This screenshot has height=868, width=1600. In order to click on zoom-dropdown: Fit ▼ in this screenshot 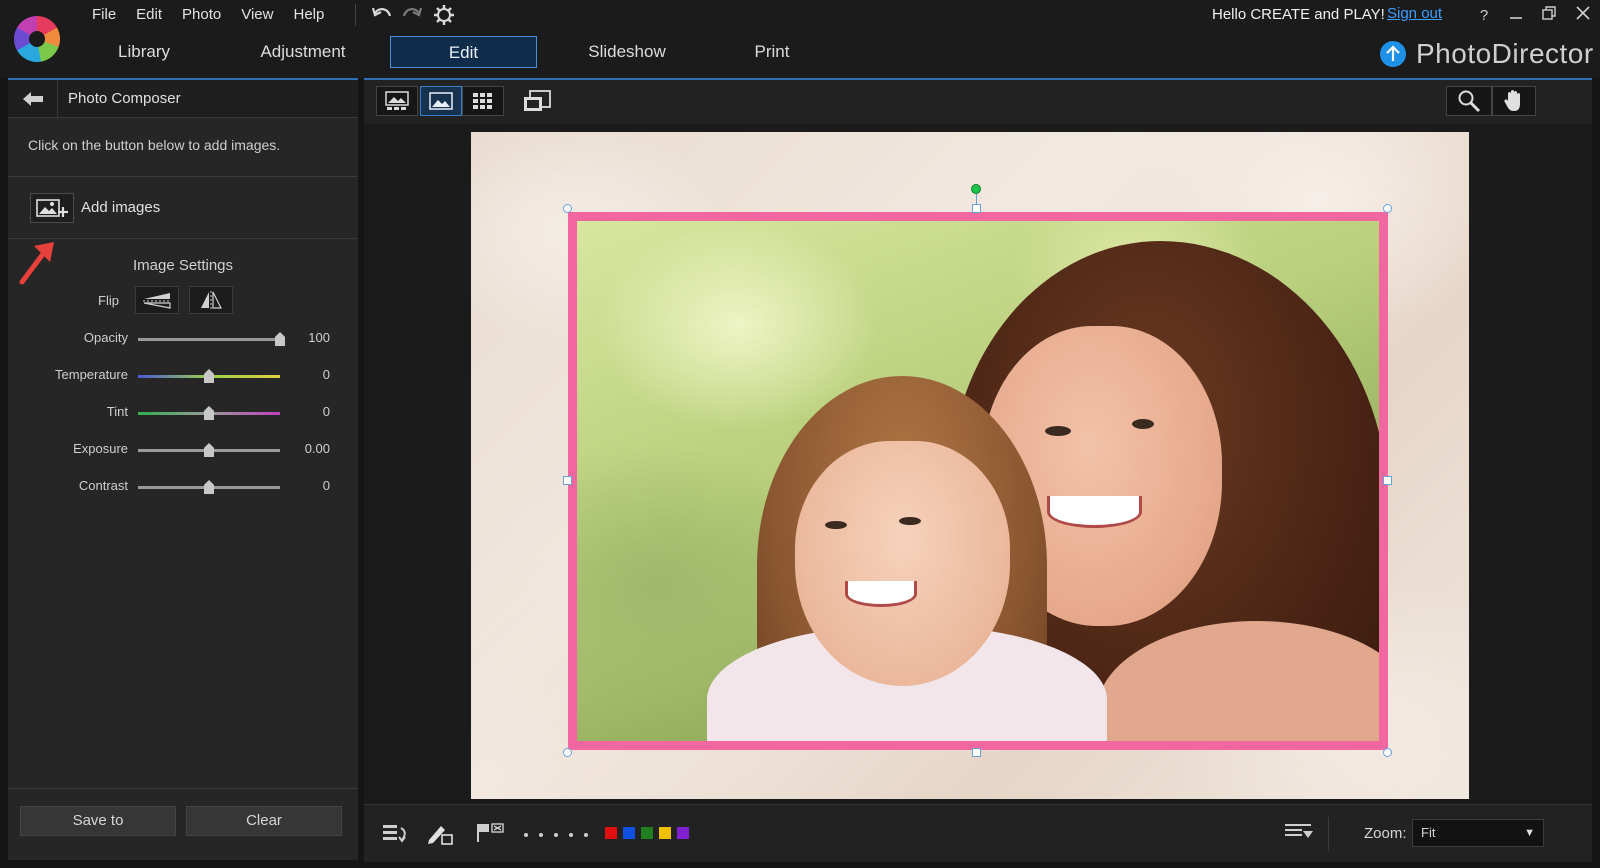, I will do `click(1478, 833)`.